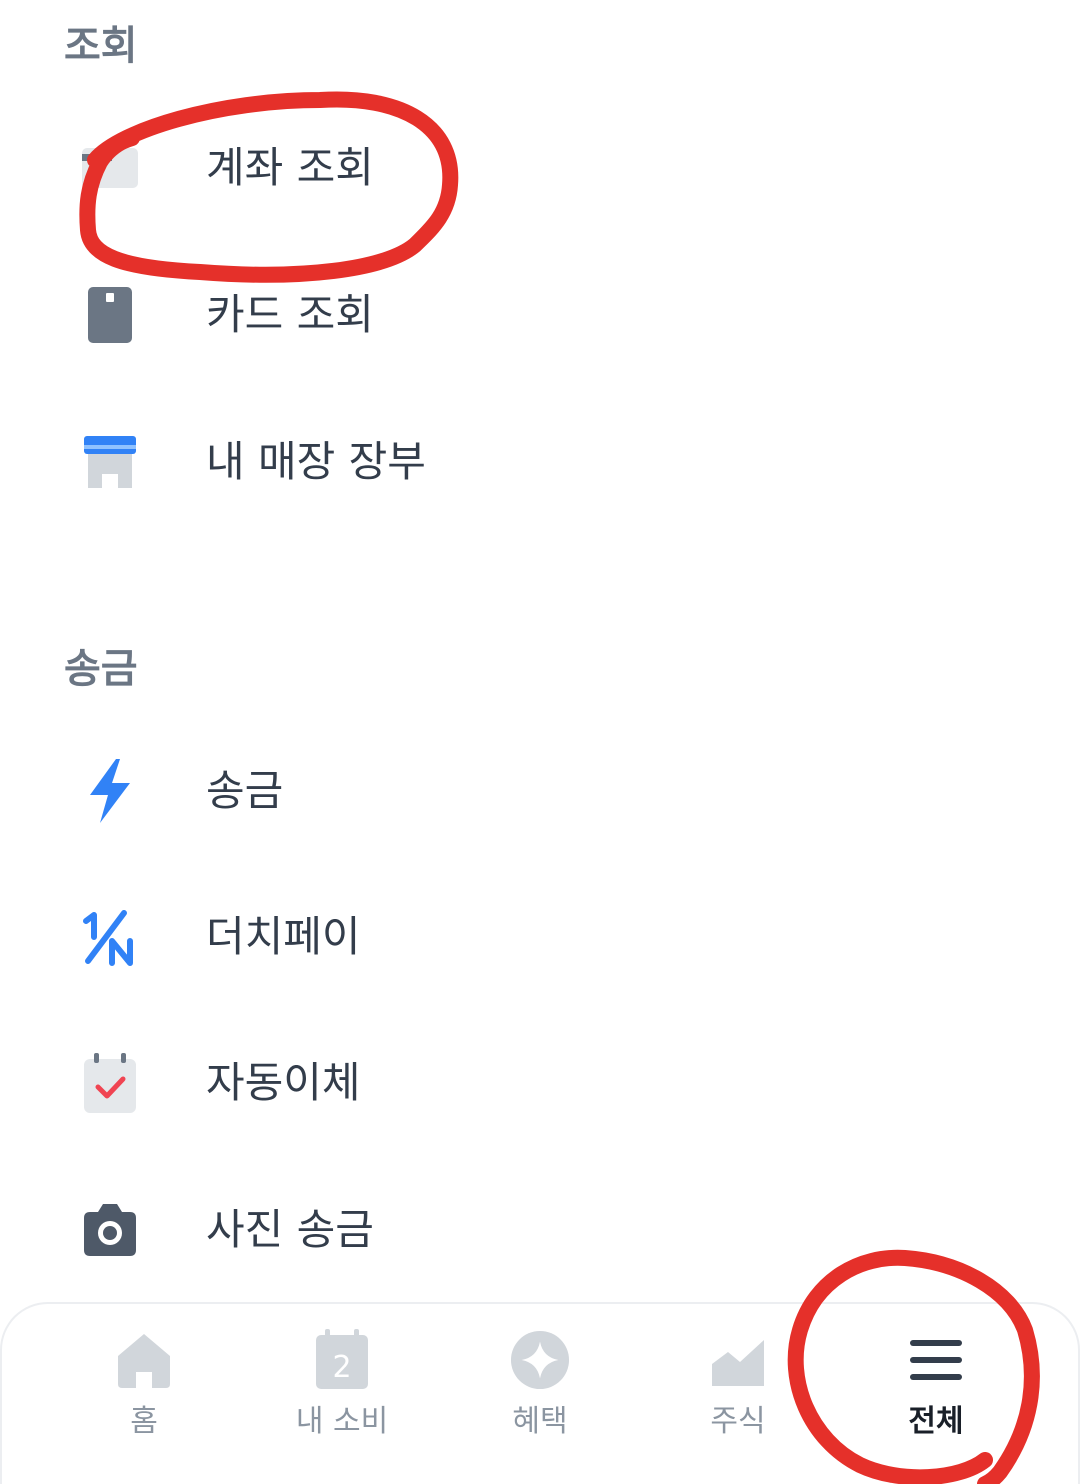 The height and width of the screenshot is (1484, 1080). Describe the element at coordinates (290, 1229) in the screenshot. I see `menu-label: 사진 송금` at that location.